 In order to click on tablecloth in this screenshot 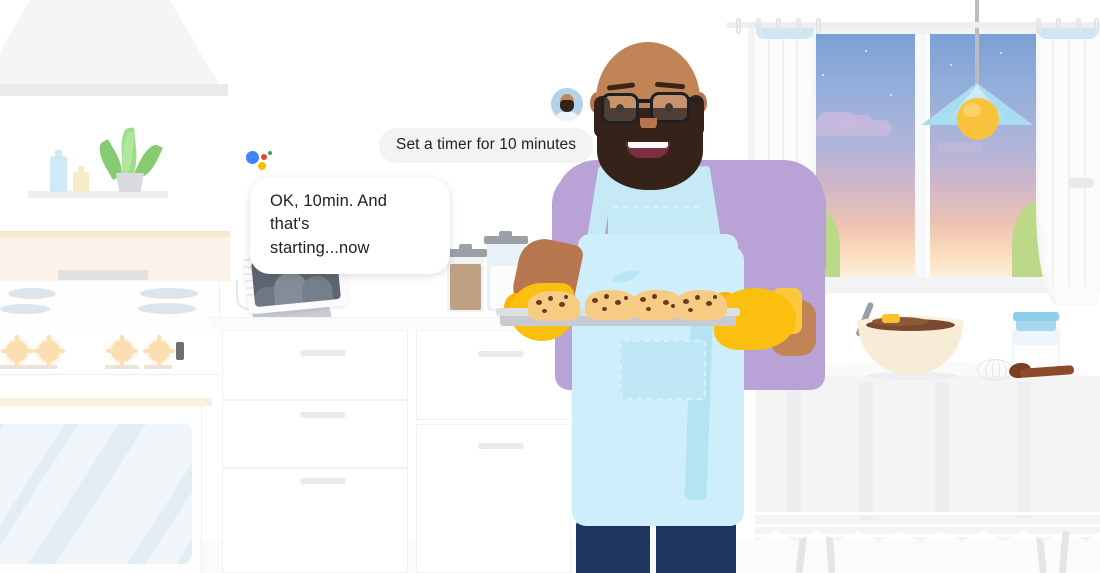, I will do `click(927, 459)`.